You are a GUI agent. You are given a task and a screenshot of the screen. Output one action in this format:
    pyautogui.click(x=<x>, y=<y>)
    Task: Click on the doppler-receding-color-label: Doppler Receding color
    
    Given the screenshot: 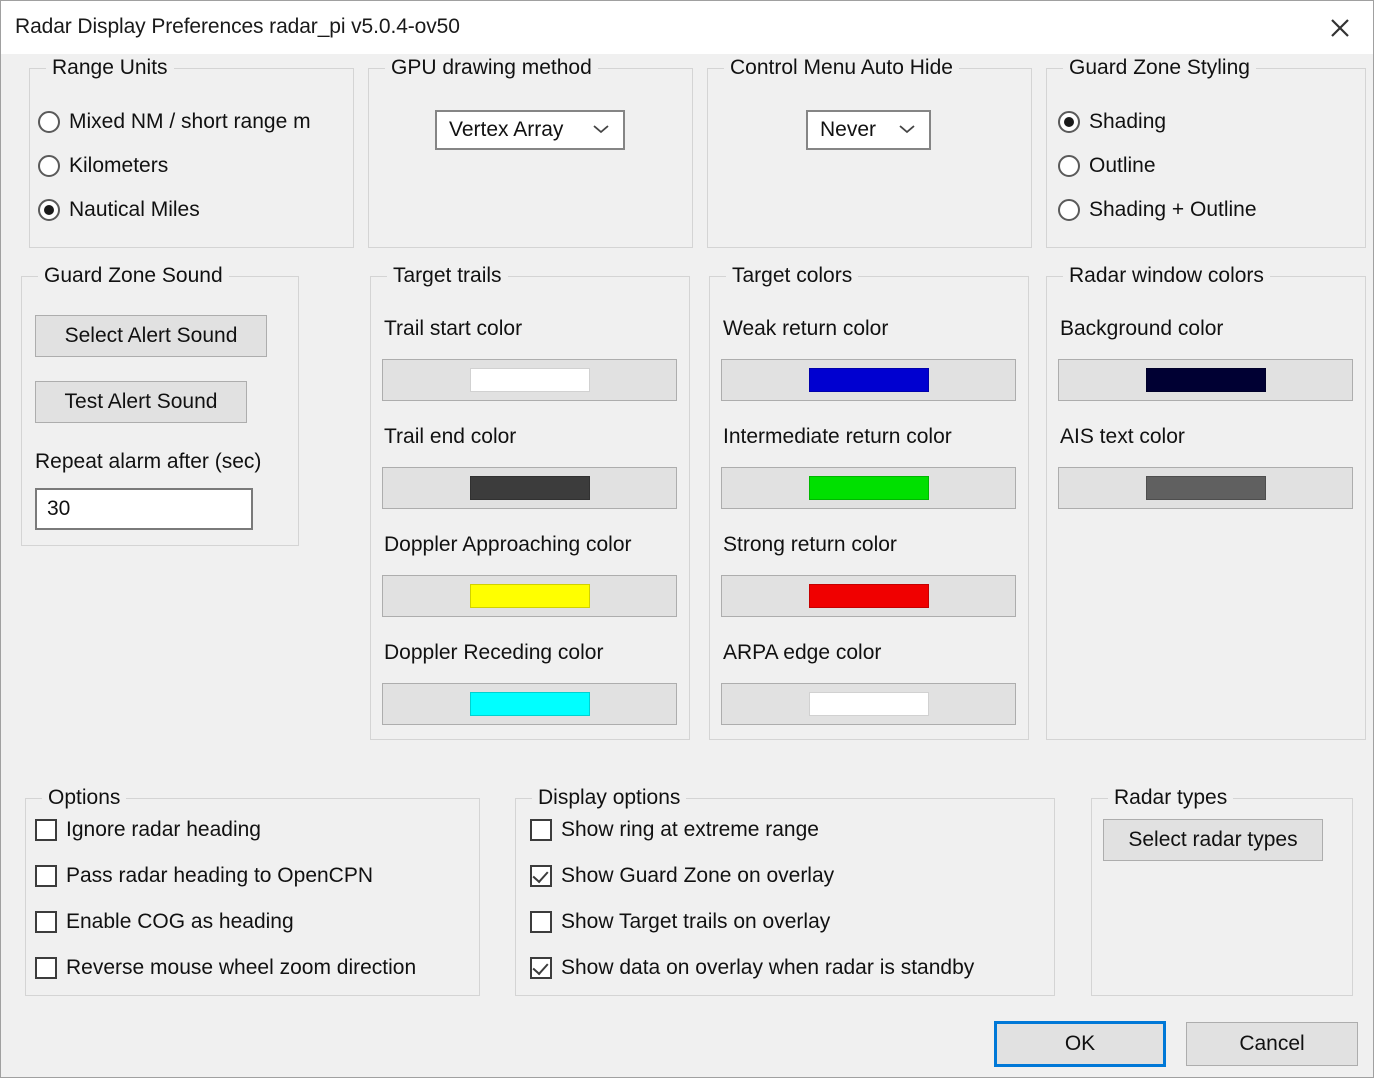 What is the action you would take?
    pyautogui.click(x=494, y=652)
    